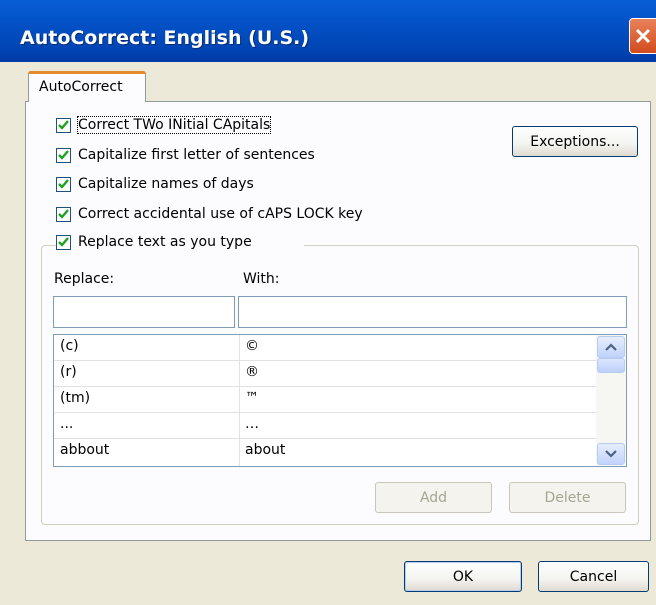 This screenshot has height=605, width=656. Describe the element at coordinates (174, 125) in the screenshot. I see `option-label: Correct TWo INitial CApitals` at that location.